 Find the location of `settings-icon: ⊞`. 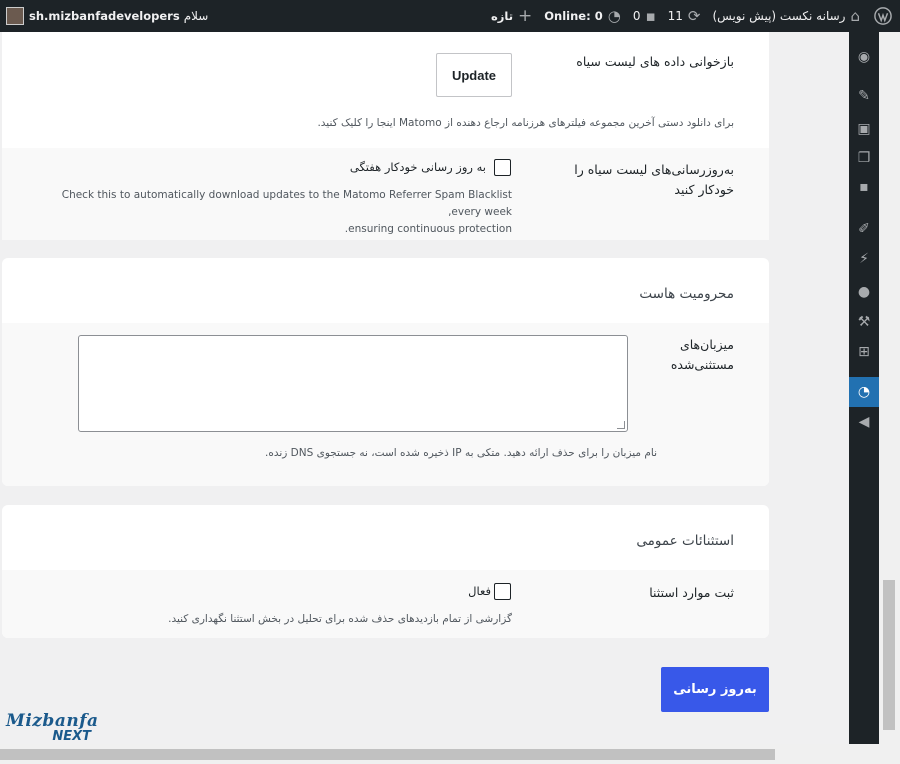

settings-icon: ⊞ is located at coordinates (864, 352).